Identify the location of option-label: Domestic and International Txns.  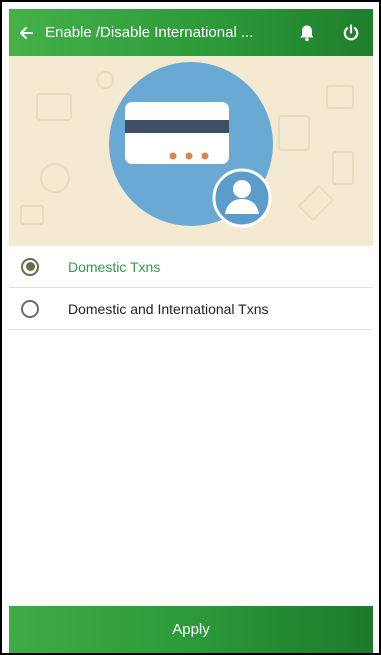
(168, 308).